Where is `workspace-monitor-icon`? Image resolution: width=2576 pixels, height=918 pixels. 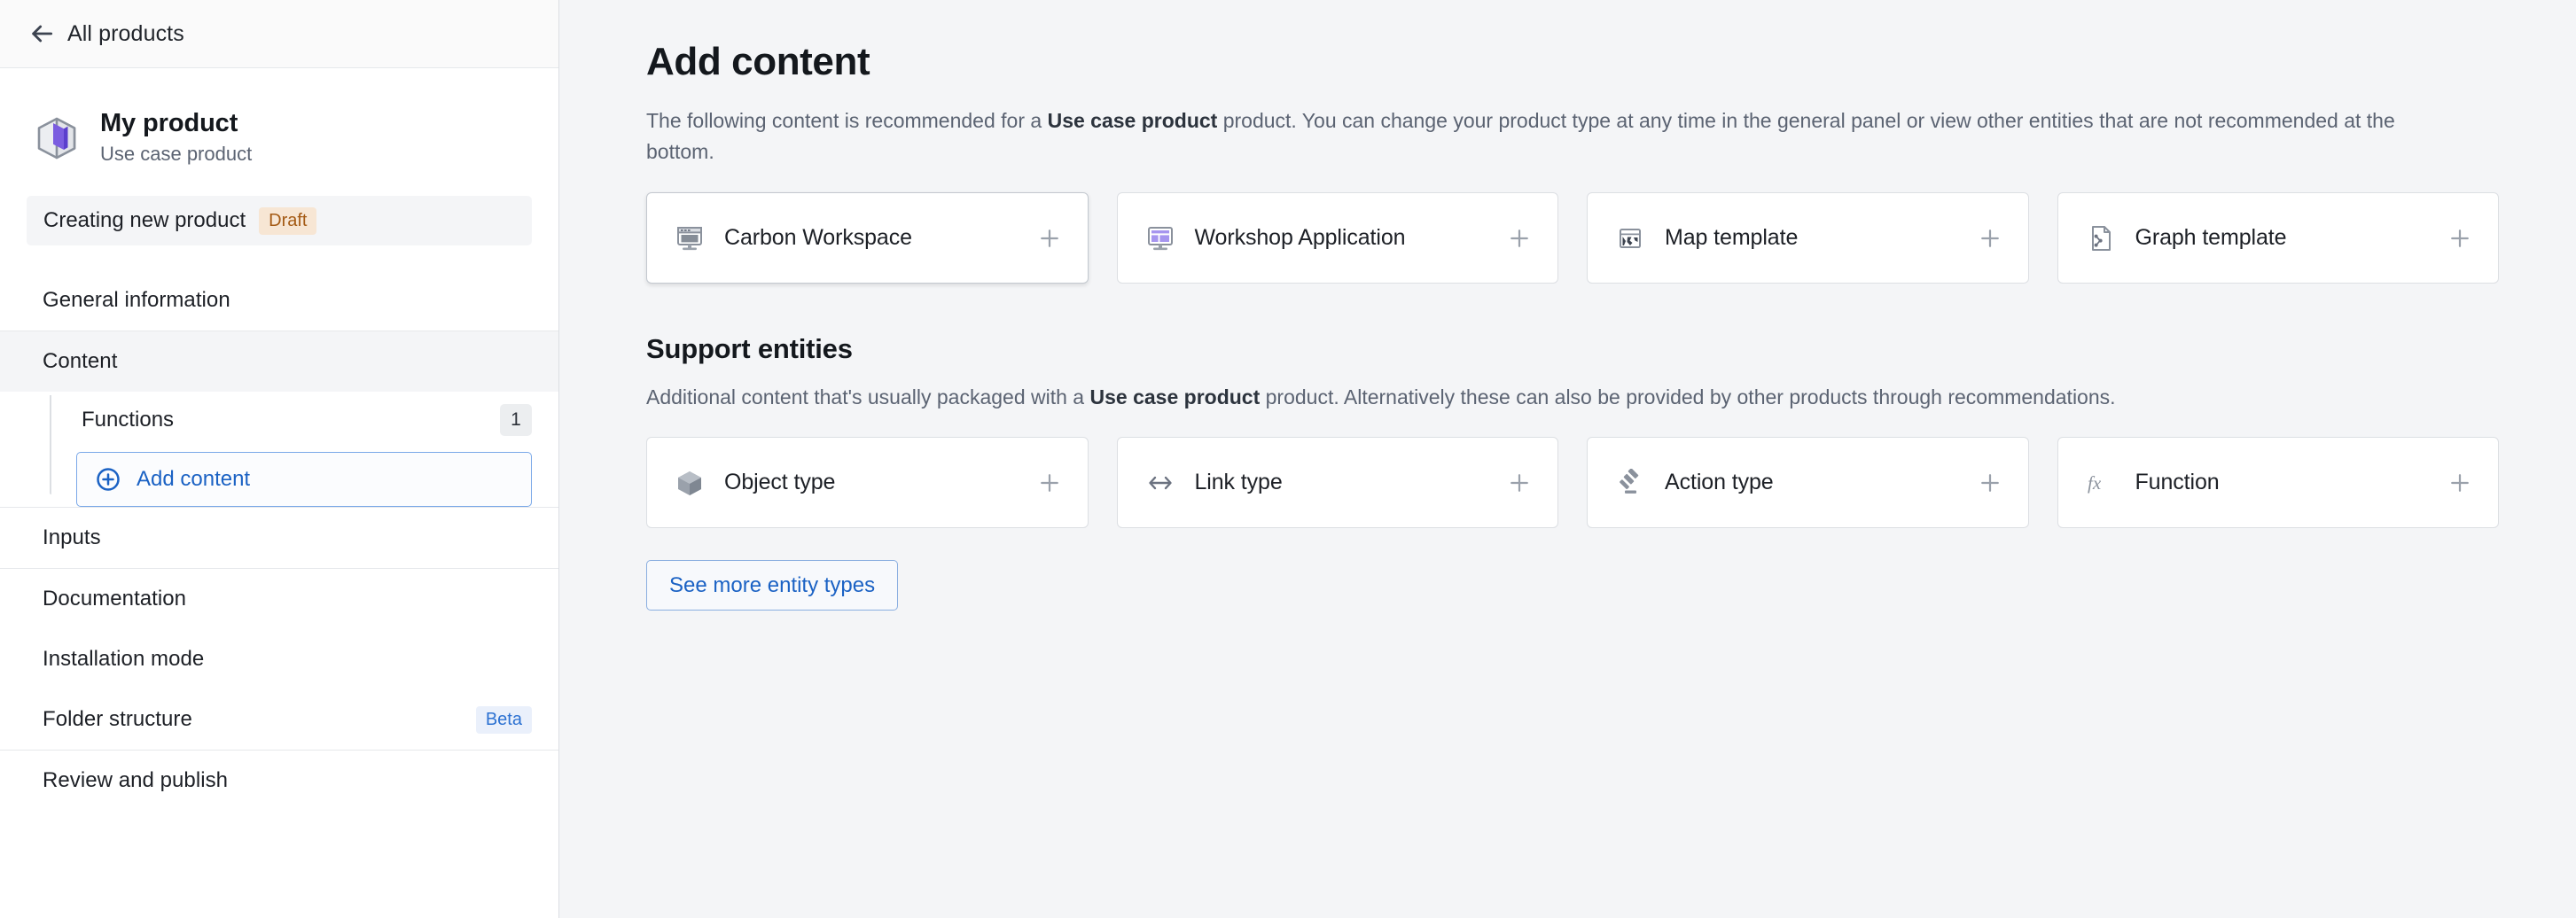
workspace-monitor-icon is located at coordinates (690, 238).